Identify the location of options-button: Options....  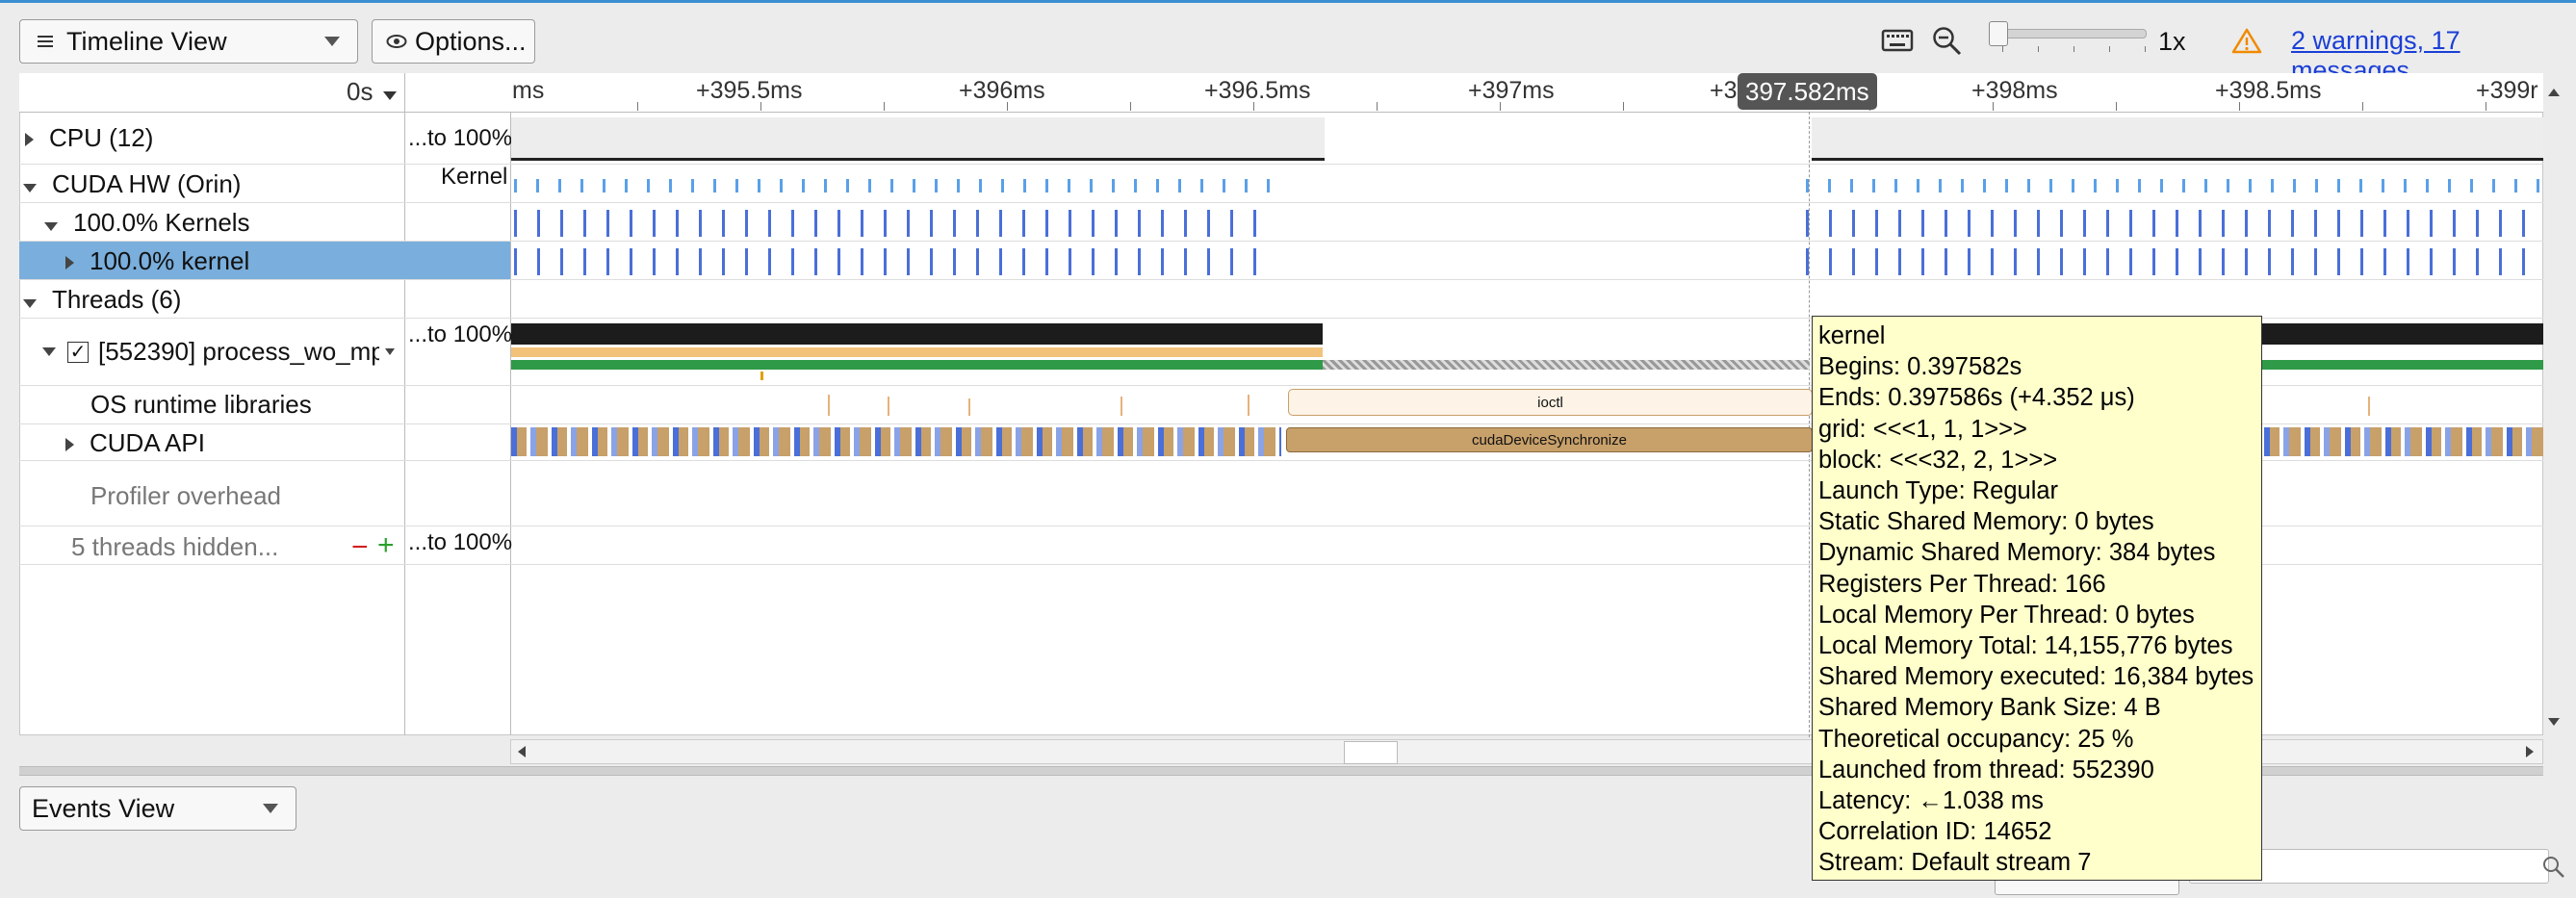
(454, 41).